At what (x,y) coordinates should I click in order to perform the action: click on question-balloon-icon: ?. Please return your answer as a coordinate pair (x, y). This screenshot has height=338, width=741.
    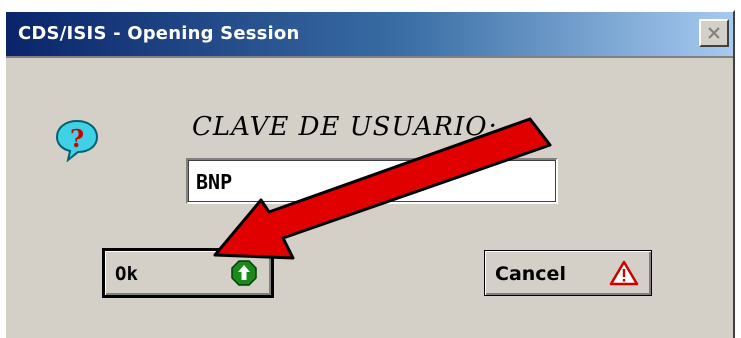
    Looking at the image, I should click on (77, 140).